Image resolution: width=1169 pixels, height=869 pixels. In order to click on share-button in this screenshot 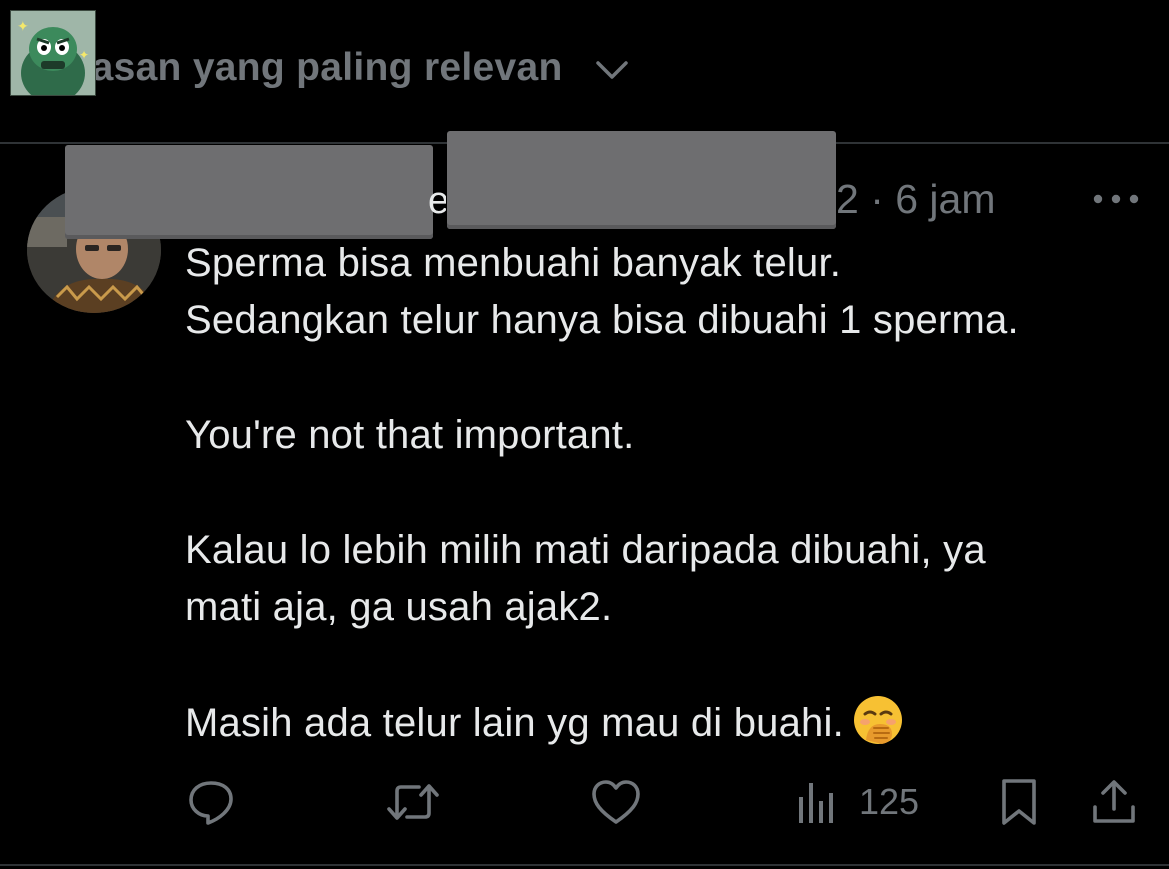, I will do `click(1114, 802)`.